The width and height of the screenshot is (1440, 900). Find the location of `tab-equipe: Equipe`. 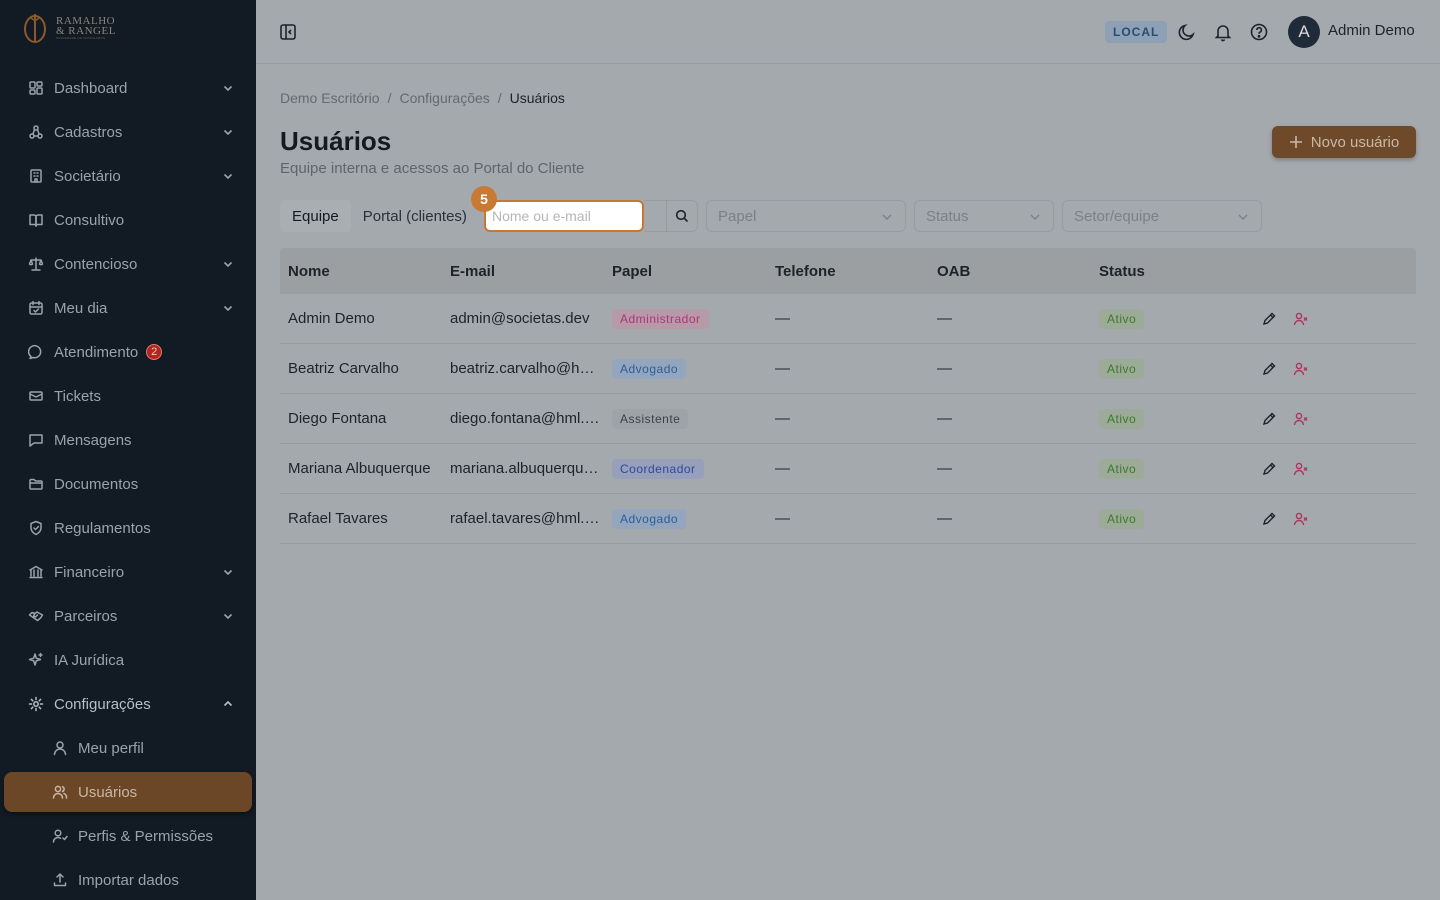

tab-equipe: Equipe is located at coordinates (315, 216).